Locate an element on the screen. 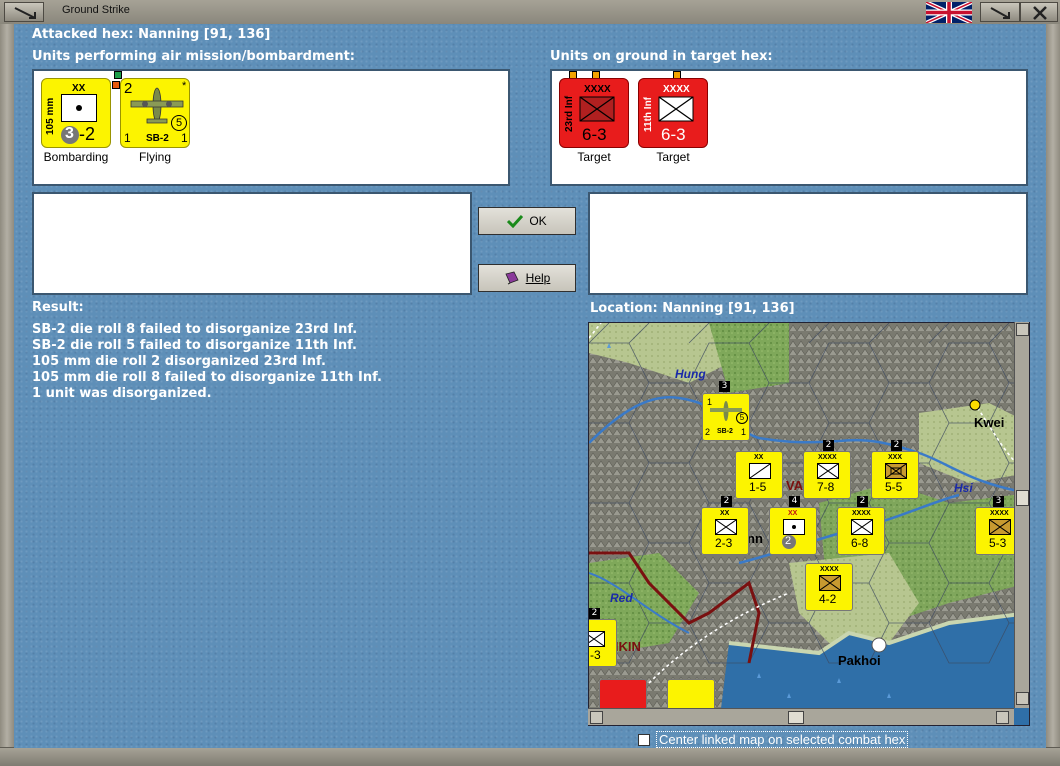  unit-side-name: 11th Inf is located at coordinates (648, 114).